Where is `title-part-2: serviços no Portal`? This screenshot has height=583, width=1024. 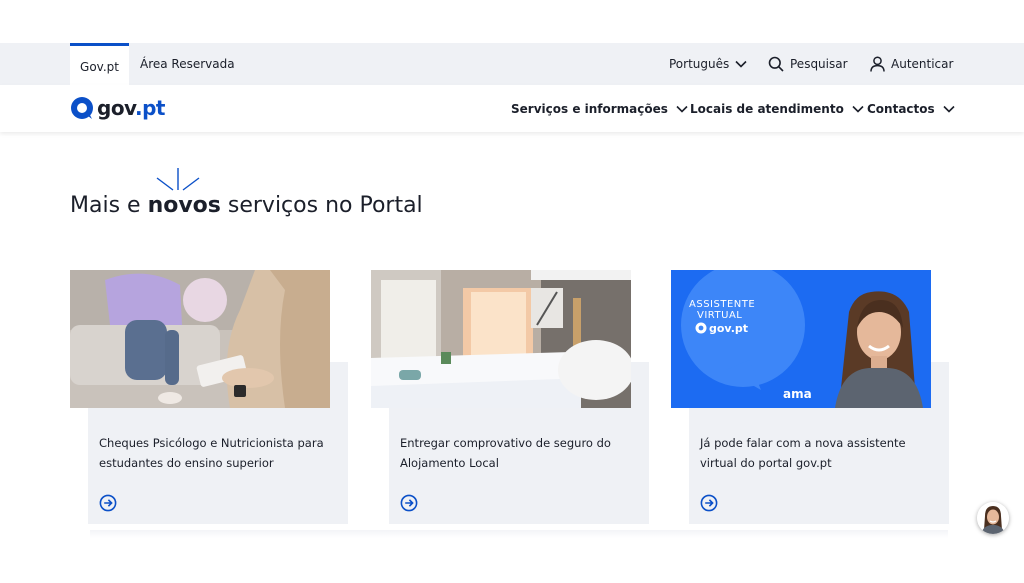
title-part-2: serviços no Portal is located at coordinates (321, 205).